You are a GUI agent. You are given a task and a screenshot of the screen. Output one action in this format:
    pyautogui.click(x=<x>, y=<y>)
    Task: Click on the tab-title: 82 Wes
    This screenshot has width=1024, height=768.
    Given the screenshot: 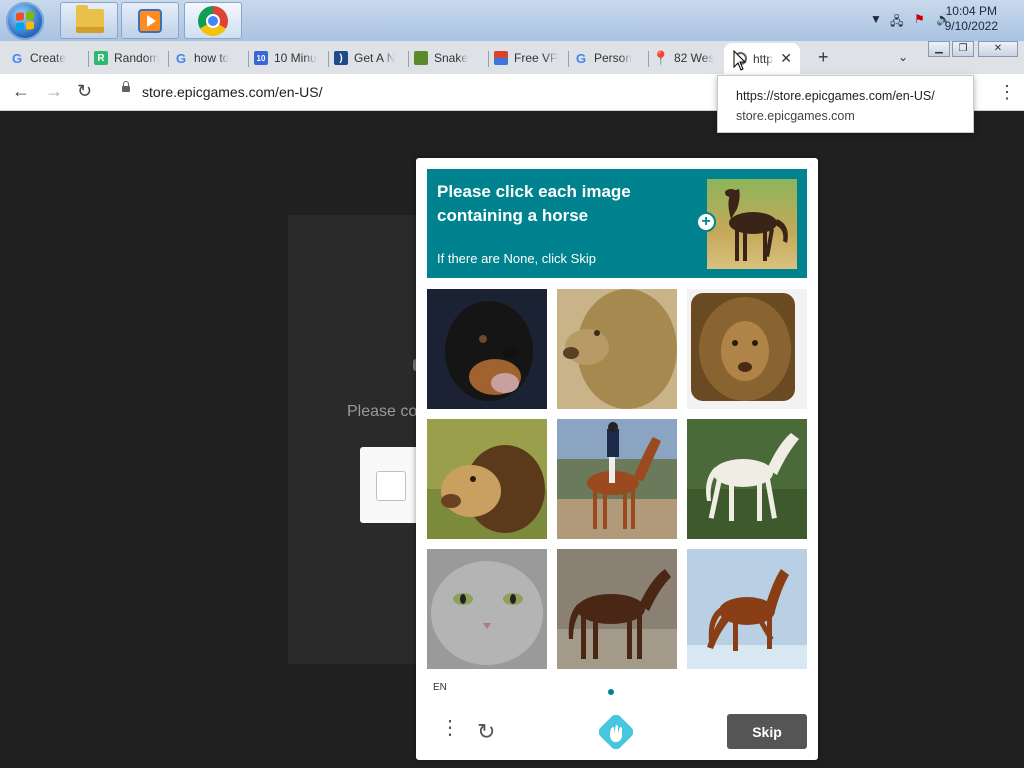 What is the action you would take?
    pyautogui.click(x=694, y=58)
    